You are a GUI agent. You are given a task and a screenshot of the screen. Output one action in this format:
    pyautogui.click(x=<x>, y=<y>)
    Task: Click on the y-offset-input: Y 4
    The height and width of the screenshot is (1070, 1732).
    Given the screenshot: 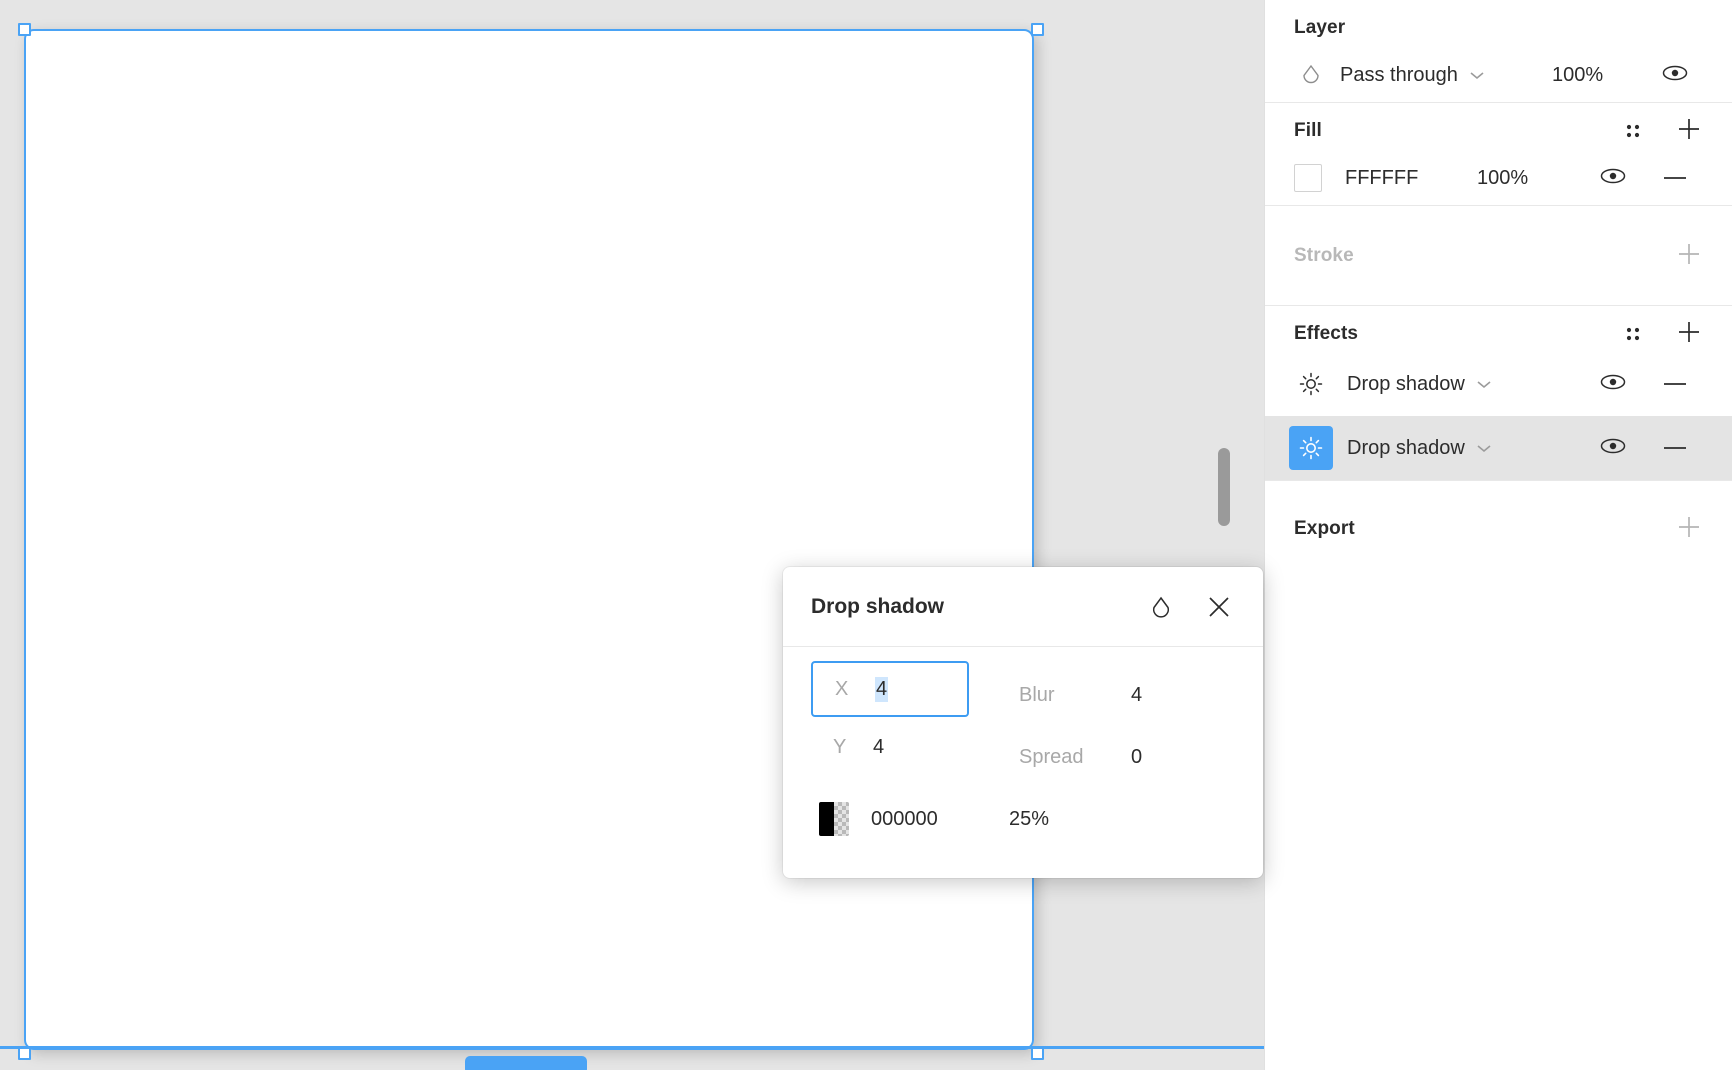 What is the action you would take?
    pyautogui.click(x=900, y=747)
    